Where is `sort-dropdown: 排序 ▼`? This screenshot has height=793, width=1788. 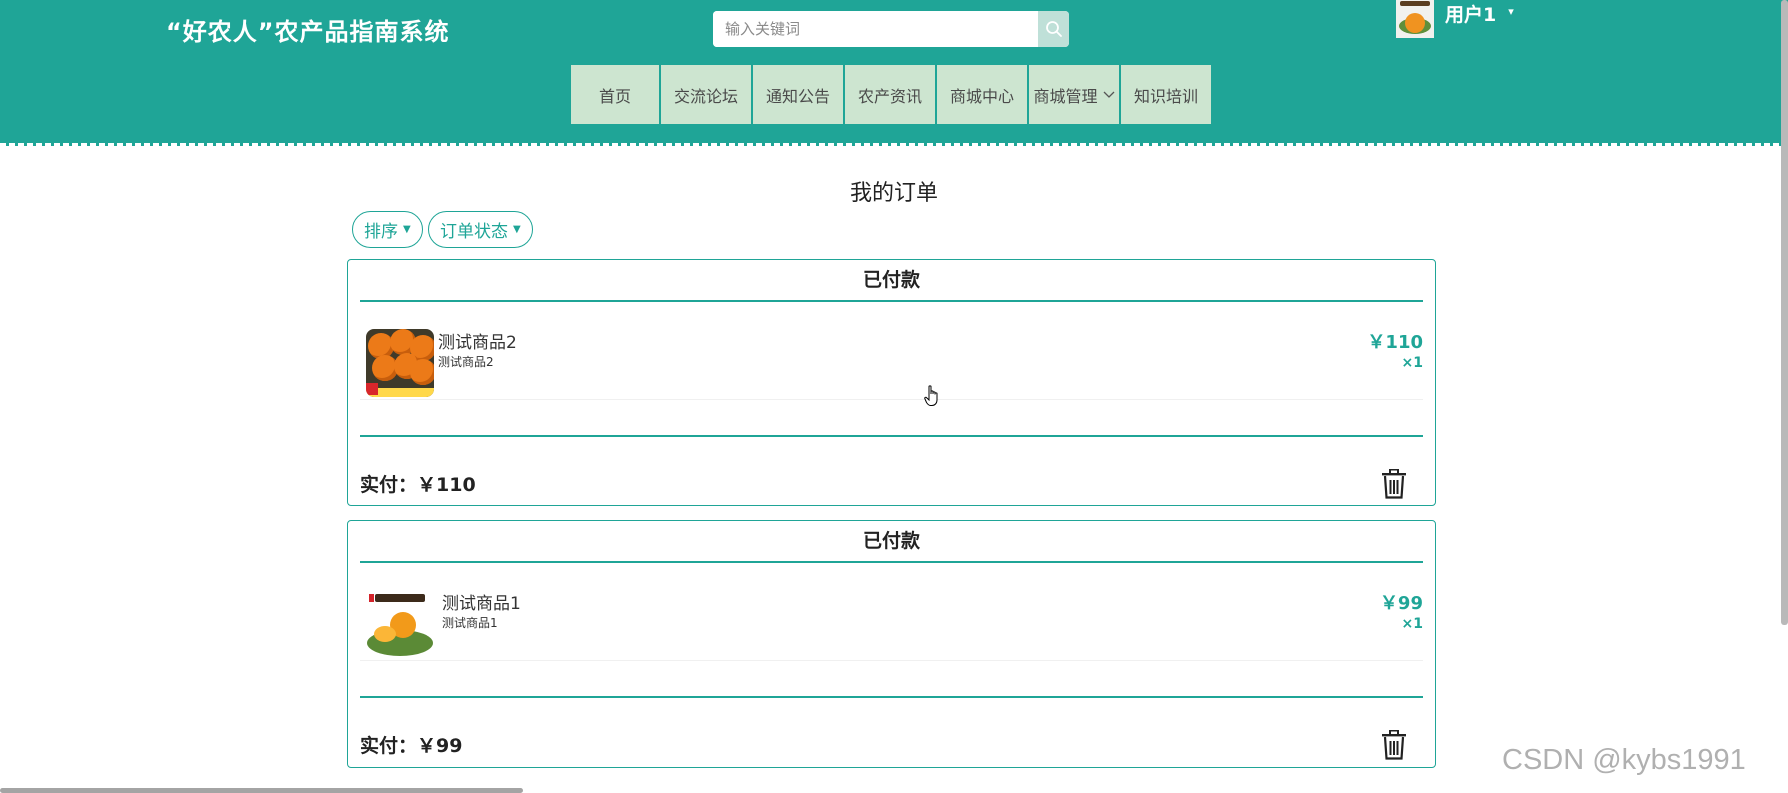
sort-dropdown: 排序 ▼ is located at coordinates (387, 229).